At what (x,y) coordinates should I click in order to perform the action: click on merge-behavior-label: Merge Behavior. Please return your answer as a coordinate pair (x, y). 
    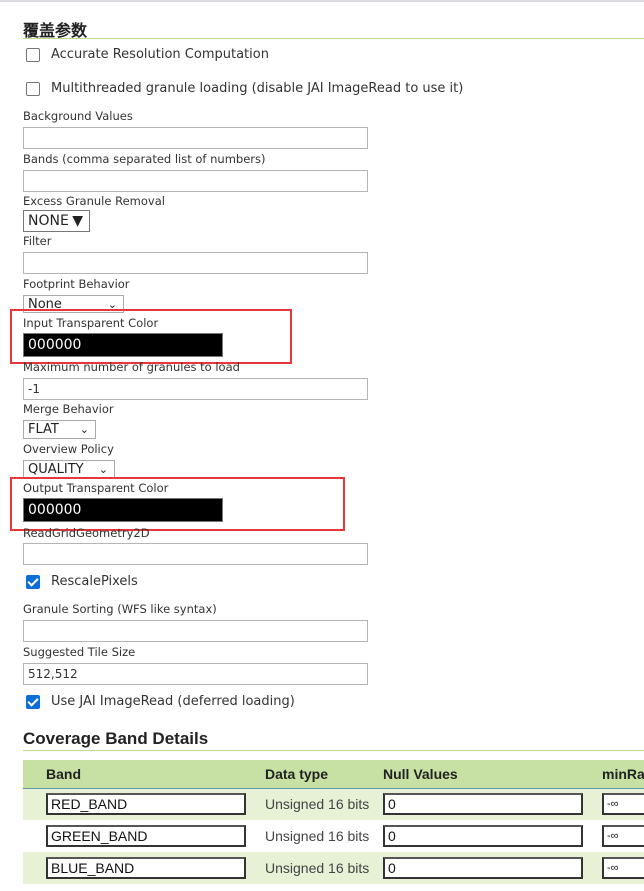
    Looking at the image, I should click on (68, 409).